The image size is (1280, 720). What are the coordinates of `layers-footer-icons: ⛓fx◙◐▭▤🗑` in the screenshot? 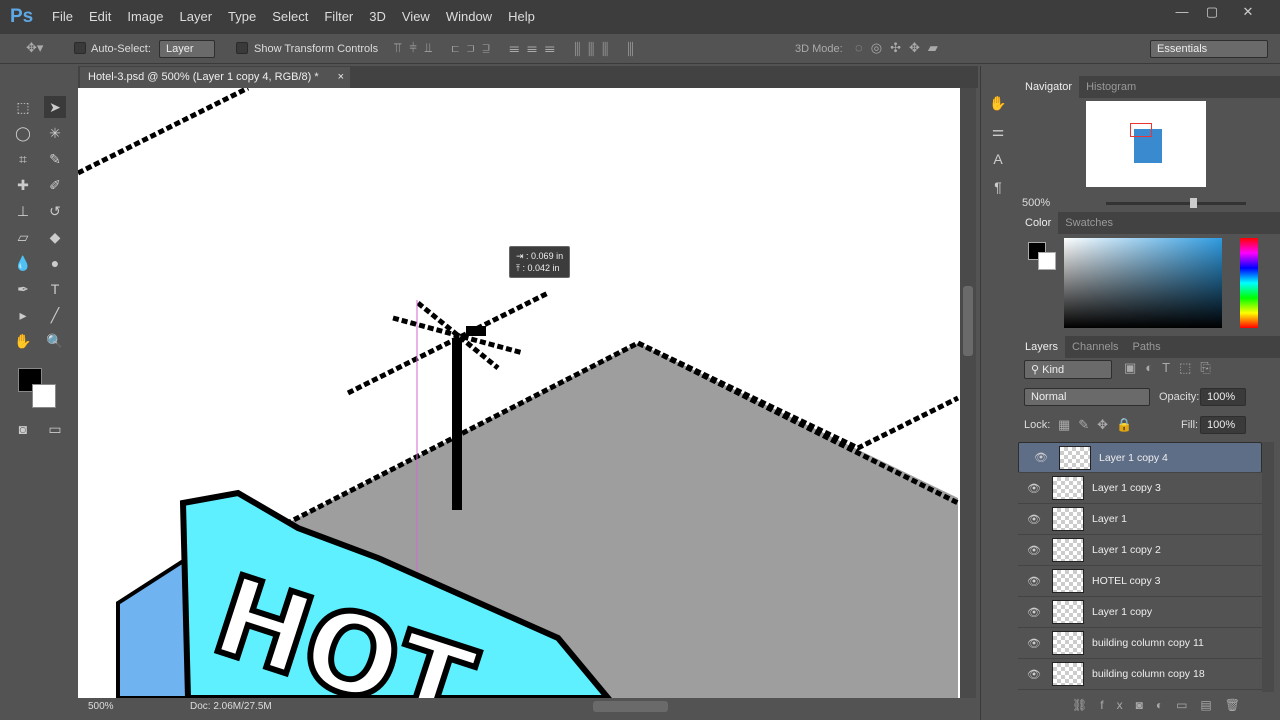 It's located at (1162, 705).